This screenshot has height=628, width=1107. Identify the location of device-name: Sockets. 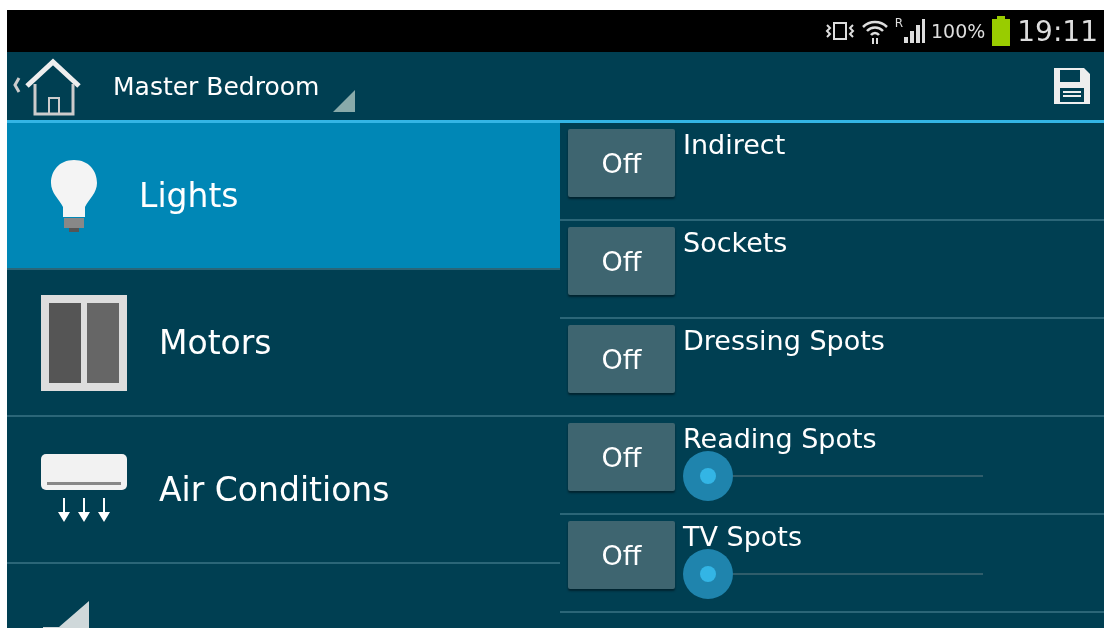
(735, 242).